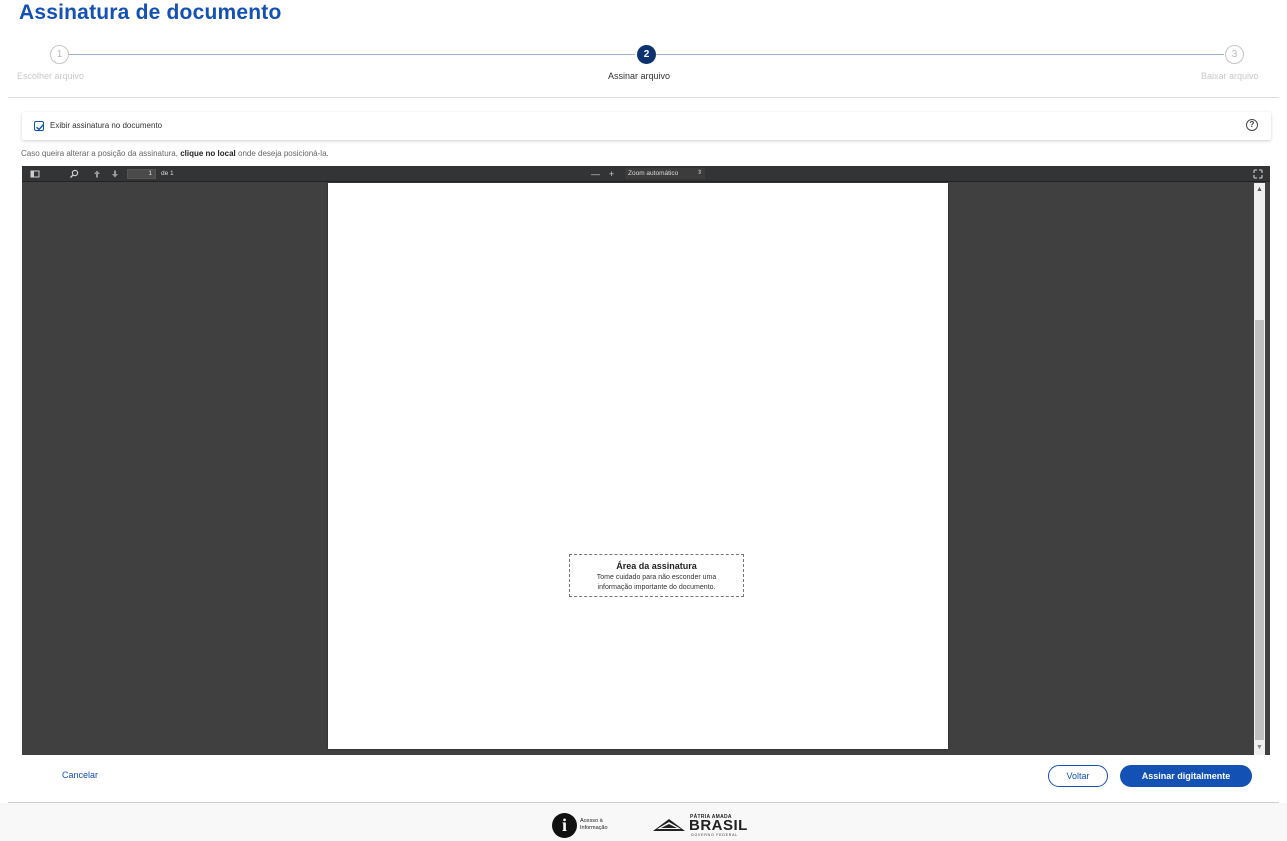 The height and width of the screenshot is (841, 1287). I want to click on brasil-logo-main: BRASIL, so click(718, 825).